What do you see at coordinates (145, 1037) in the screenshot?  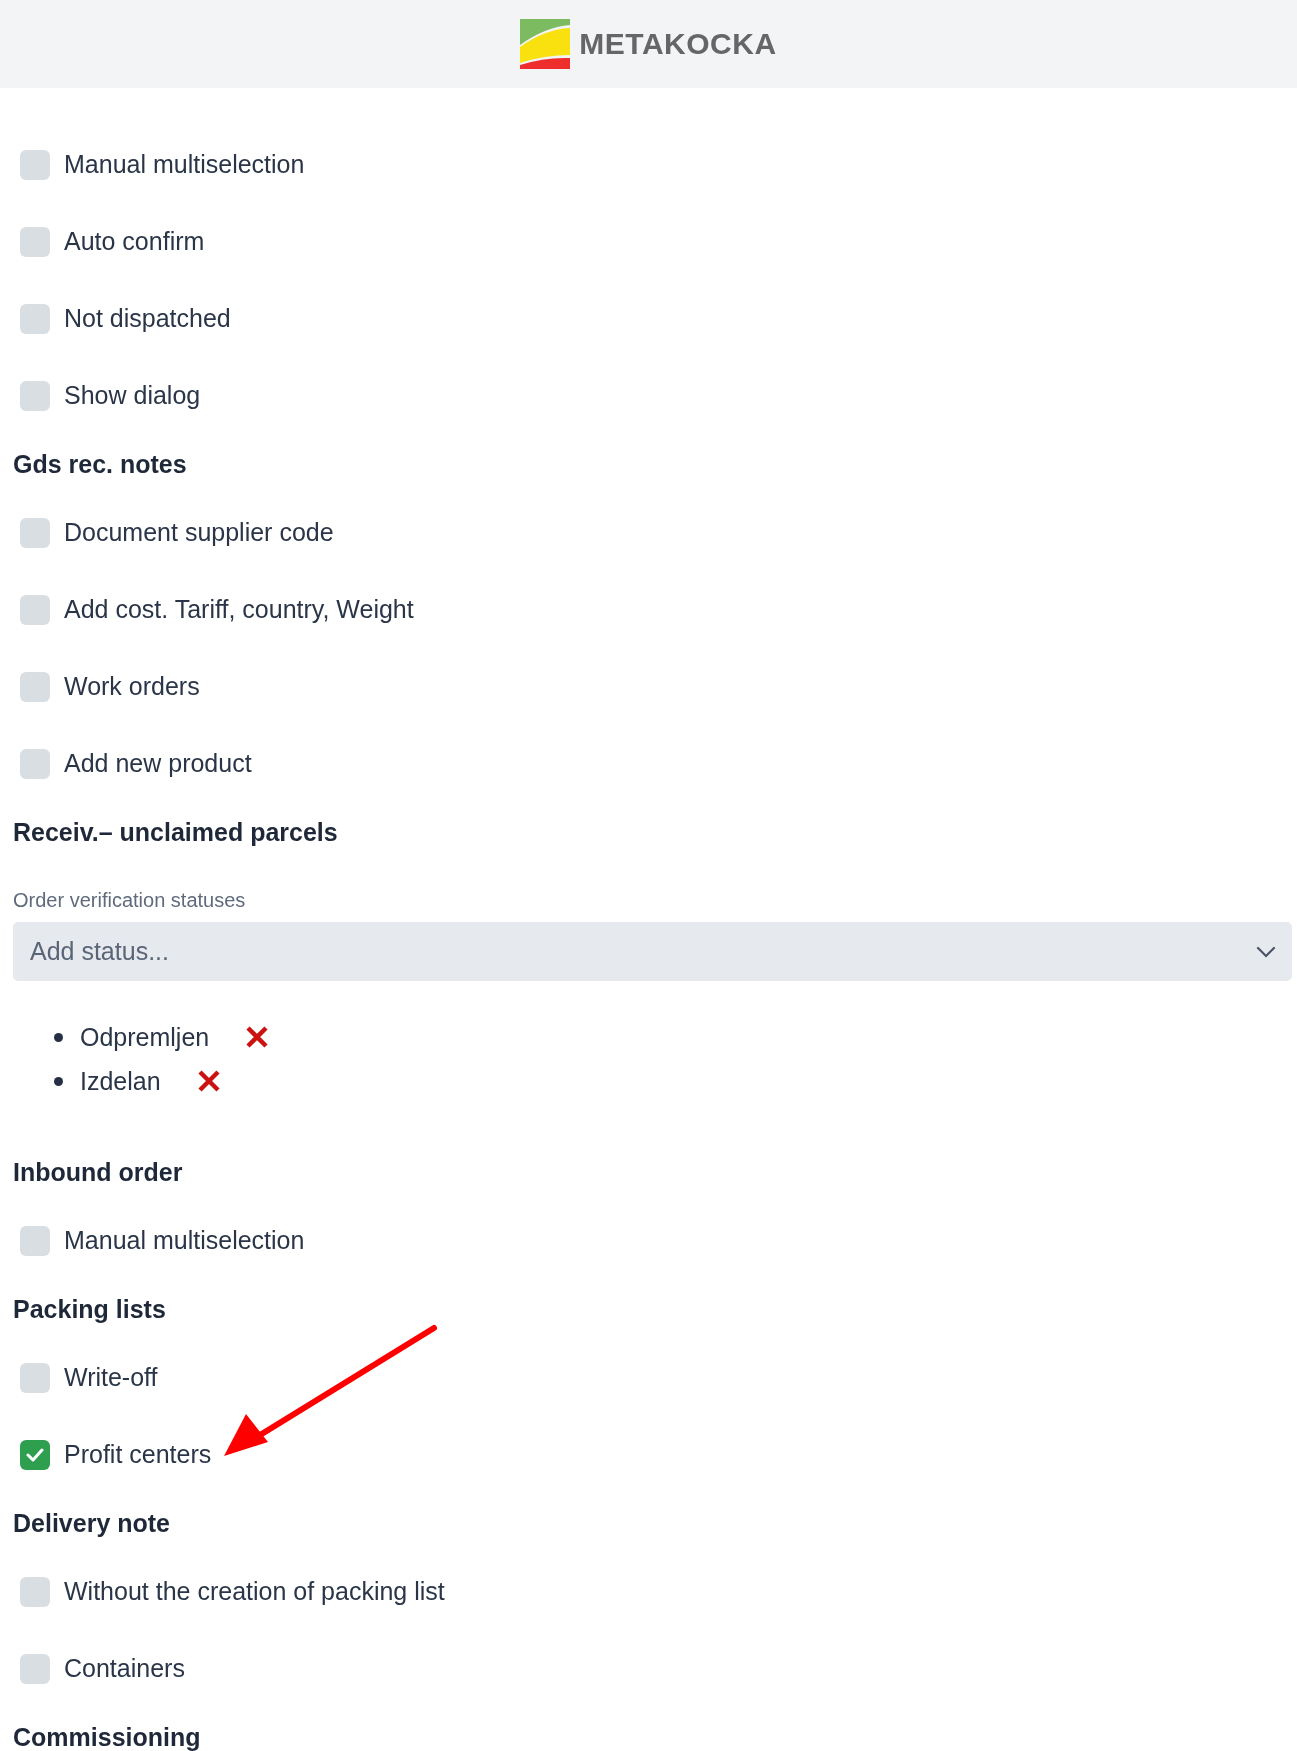 I see `status-name: Odpremljen` at bounding box center [145, 1037].